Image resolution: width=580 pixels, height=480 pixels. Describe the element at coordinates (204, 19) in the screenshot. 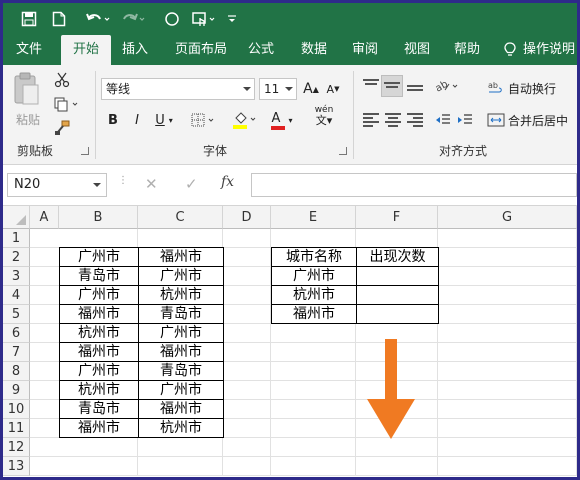

I see `touch-icon` at that location.